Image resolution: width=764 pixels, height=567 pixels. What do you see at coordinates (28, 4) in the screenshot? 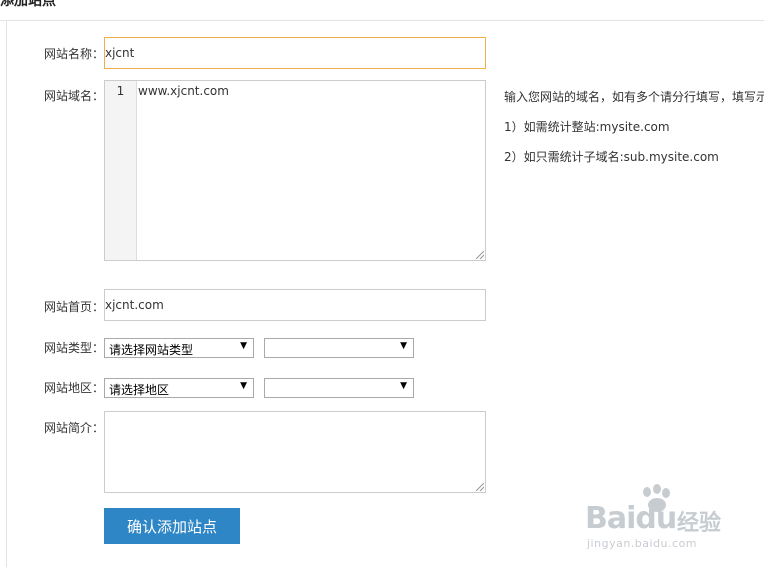
I see `page-title: 添加站点` at bounding box center [28, 4].